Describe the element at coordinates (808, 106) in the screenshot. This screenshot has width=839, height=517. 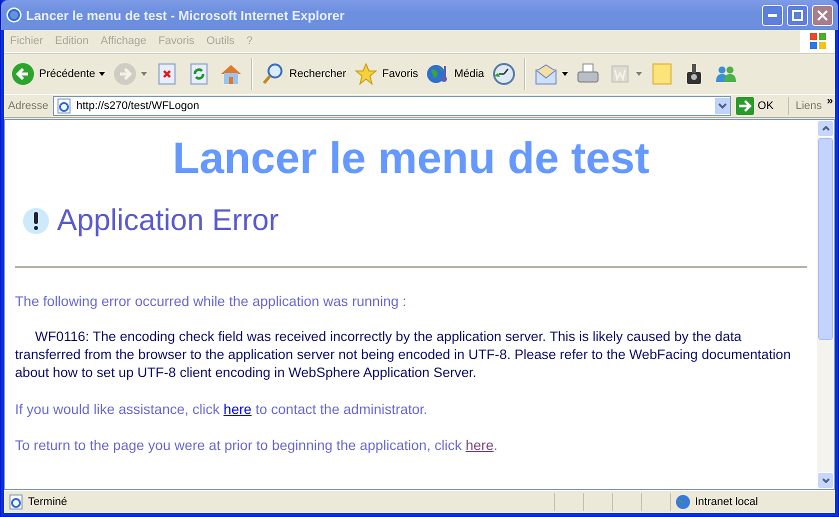
I see `links-label: Liens` at that location.